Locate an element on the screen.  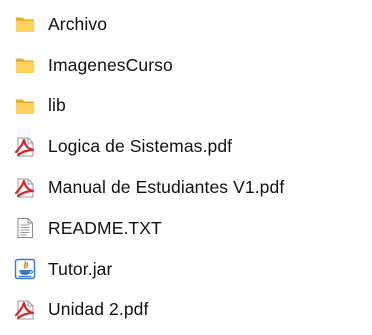
file-item-readme-txt: README.TXT is located at coordinates (149, 228).